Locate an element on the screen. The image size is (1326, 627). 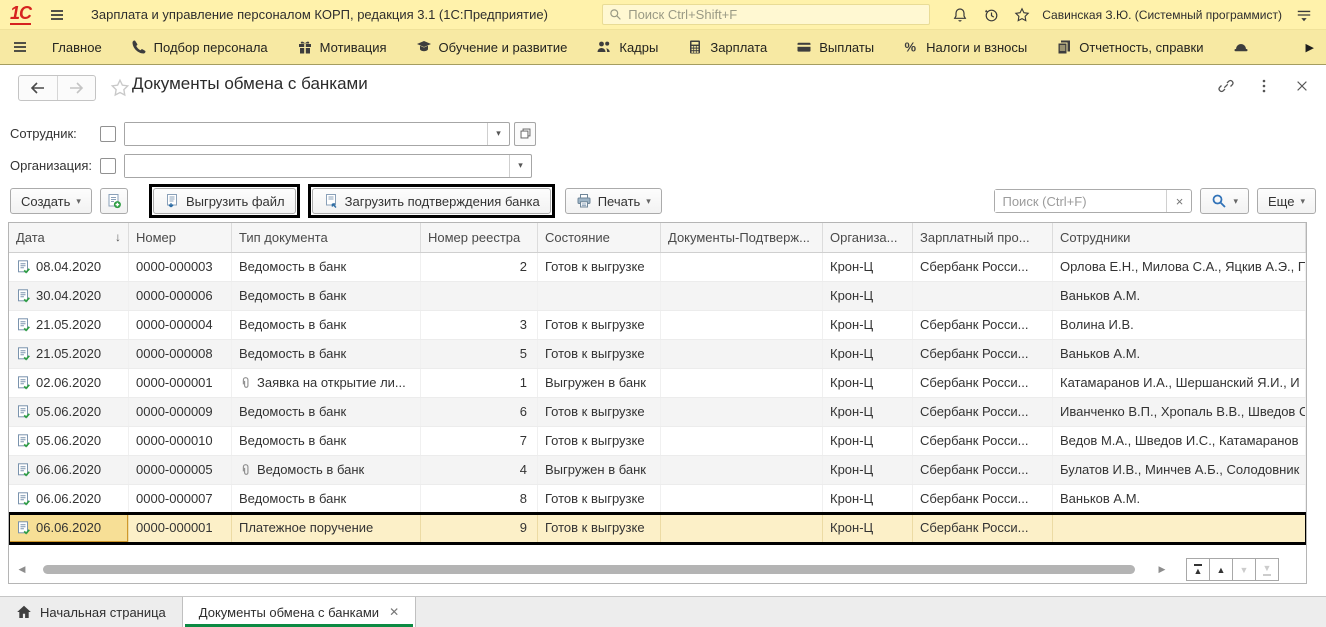
clear-search-icon: × is located at coordinates (1178, 201).